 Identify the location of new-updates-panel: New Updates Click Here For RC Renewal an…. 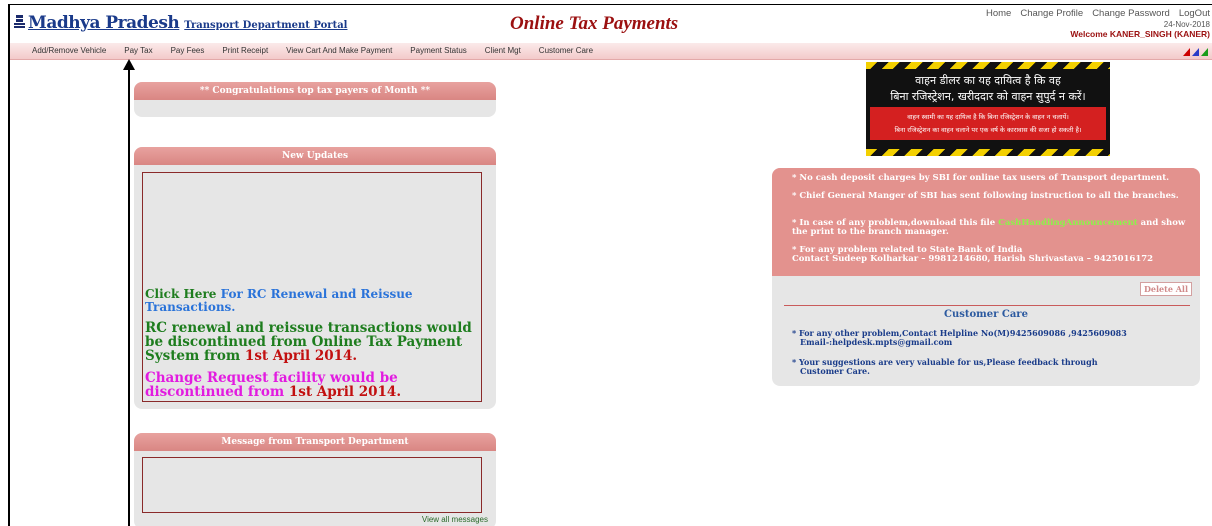
(315, 278).